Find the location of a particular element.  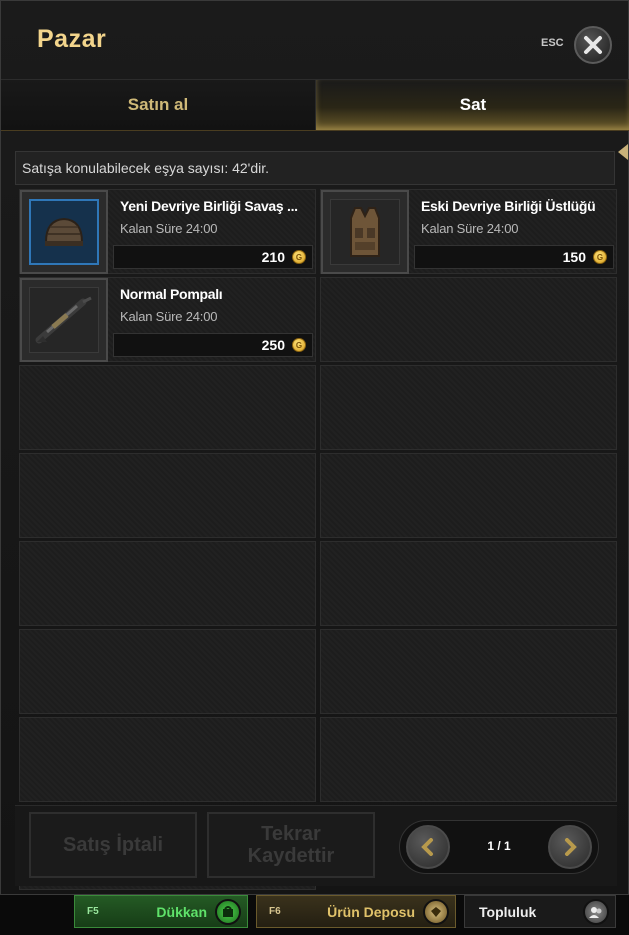

action-bar: Satış İptali Tekrar Kaydettir 1 / 1 is located at coordinates (316, 845).